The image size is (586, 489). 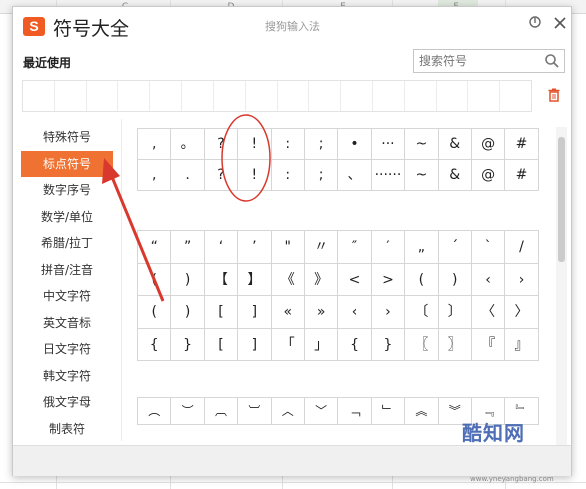 What do you see at coordinates (422, 344) in the screenshot?
I see `symbol-cell: 〖` at bounding box center [422, 344].